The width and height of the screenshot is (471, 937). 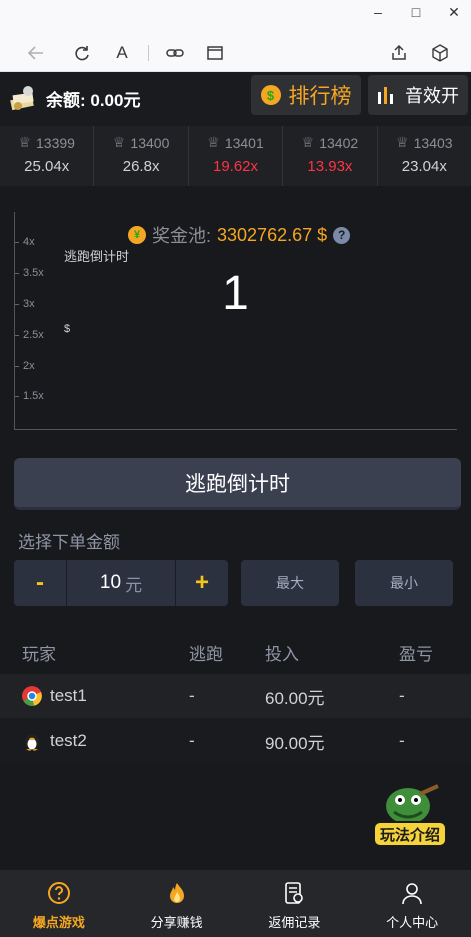 What do you see at coordinates (290, 583) in the screenshot?
I see `max-button: 最大` at bounding box center [290, 583].